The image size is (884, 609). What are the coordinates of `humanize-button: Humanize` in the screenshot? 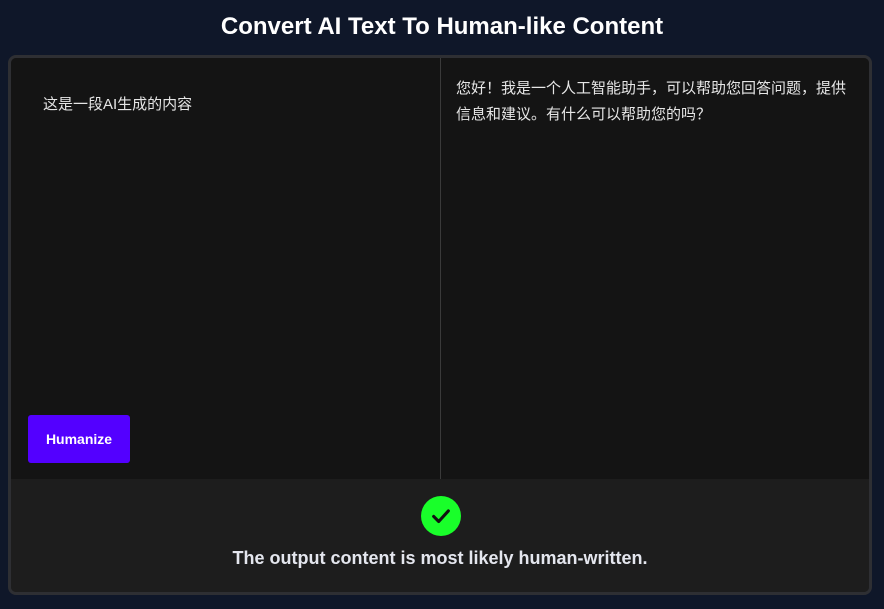 It's located at (79, 439).